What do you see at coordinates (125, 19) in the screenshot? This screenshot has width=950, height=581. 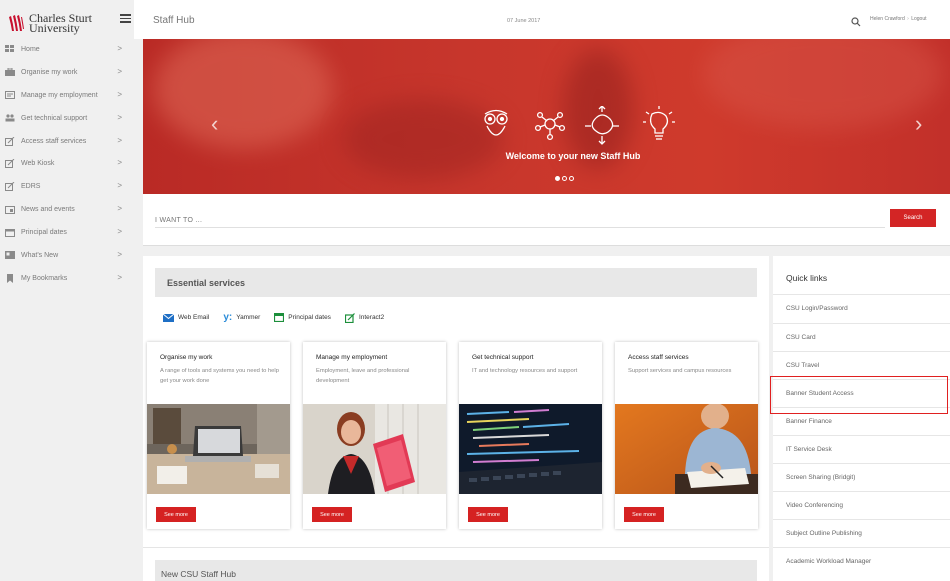 I see `hamburger-menu-icon` at bounding box center [125, 19].